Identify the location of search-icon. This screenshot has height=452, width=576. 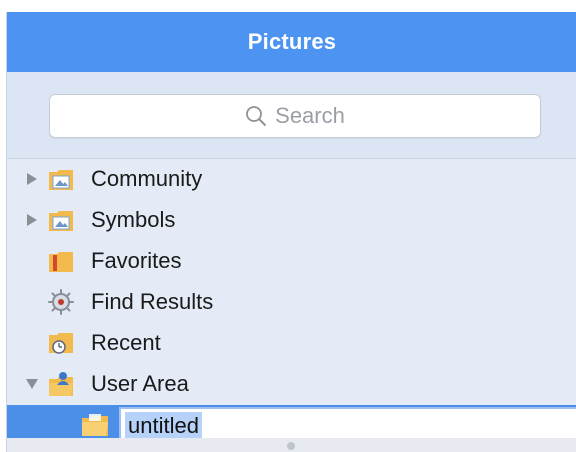
(256, 116).